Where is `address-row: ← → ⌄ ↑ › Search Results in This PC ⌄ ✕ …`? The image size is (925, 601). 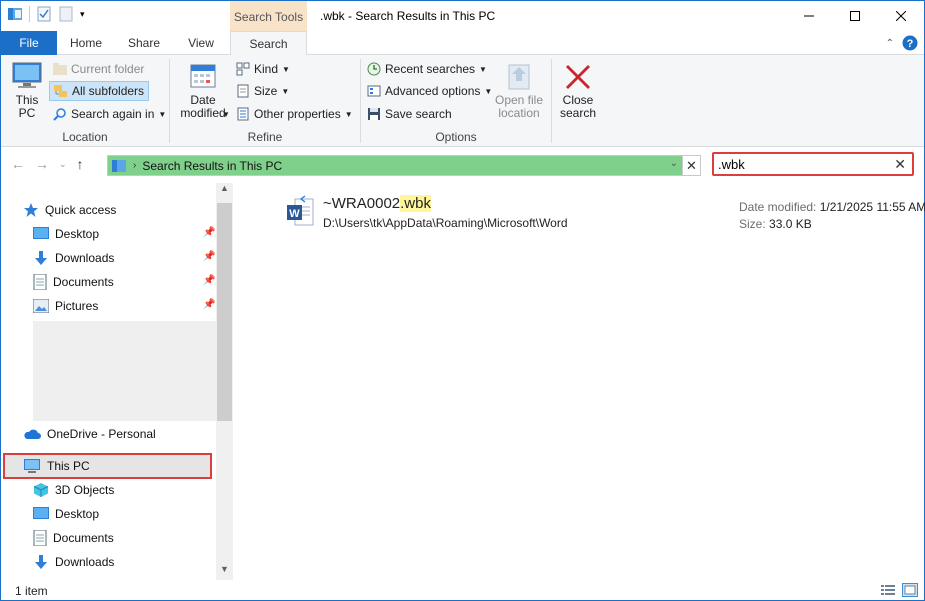
address-row: ← → ⌄ ↑ › Search Results in This PC ⌄ ✕ … is located at coordinates (462, 165).